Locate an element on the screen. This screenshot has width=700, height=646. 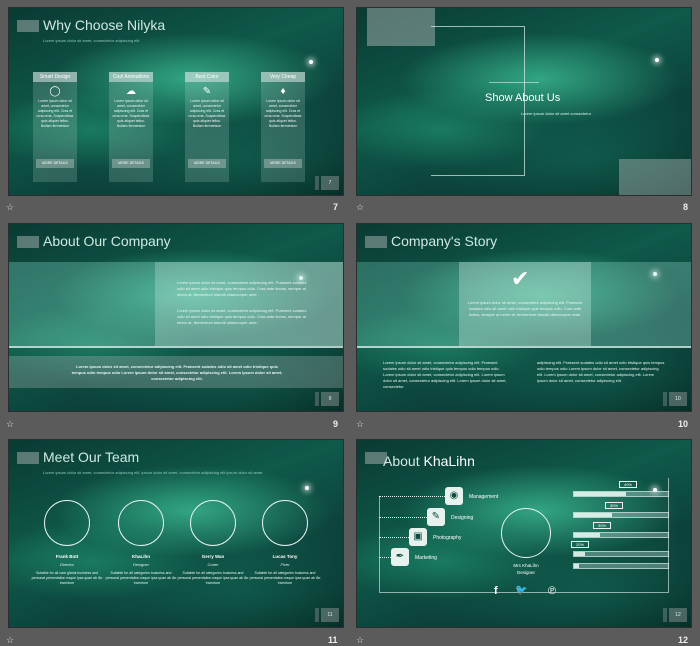
cloud-icon: ☁ is located at coordinates (131, 91).